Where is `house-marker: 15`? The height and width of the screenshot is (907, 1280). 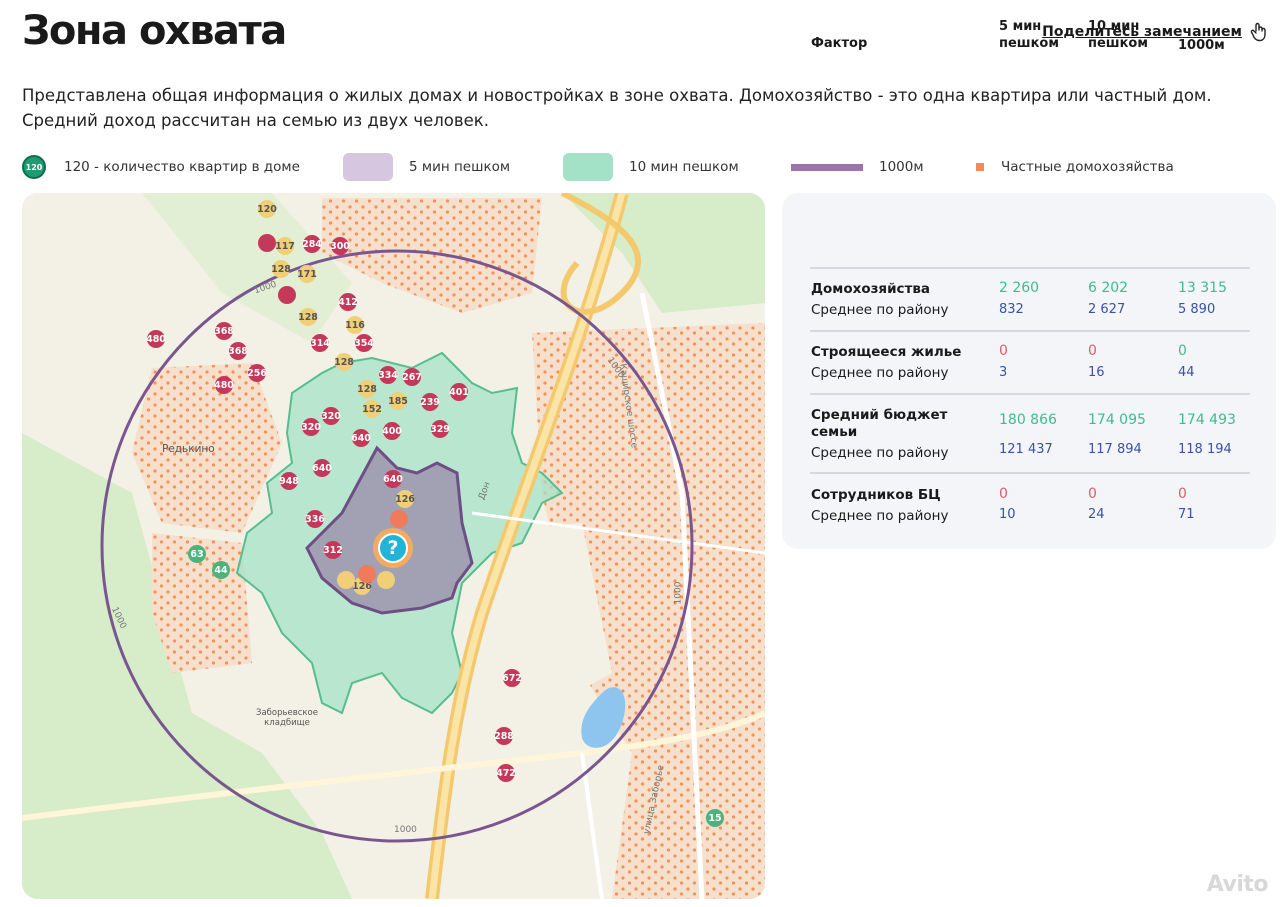 house-marker: 15 is located at coordinates (715, 818).